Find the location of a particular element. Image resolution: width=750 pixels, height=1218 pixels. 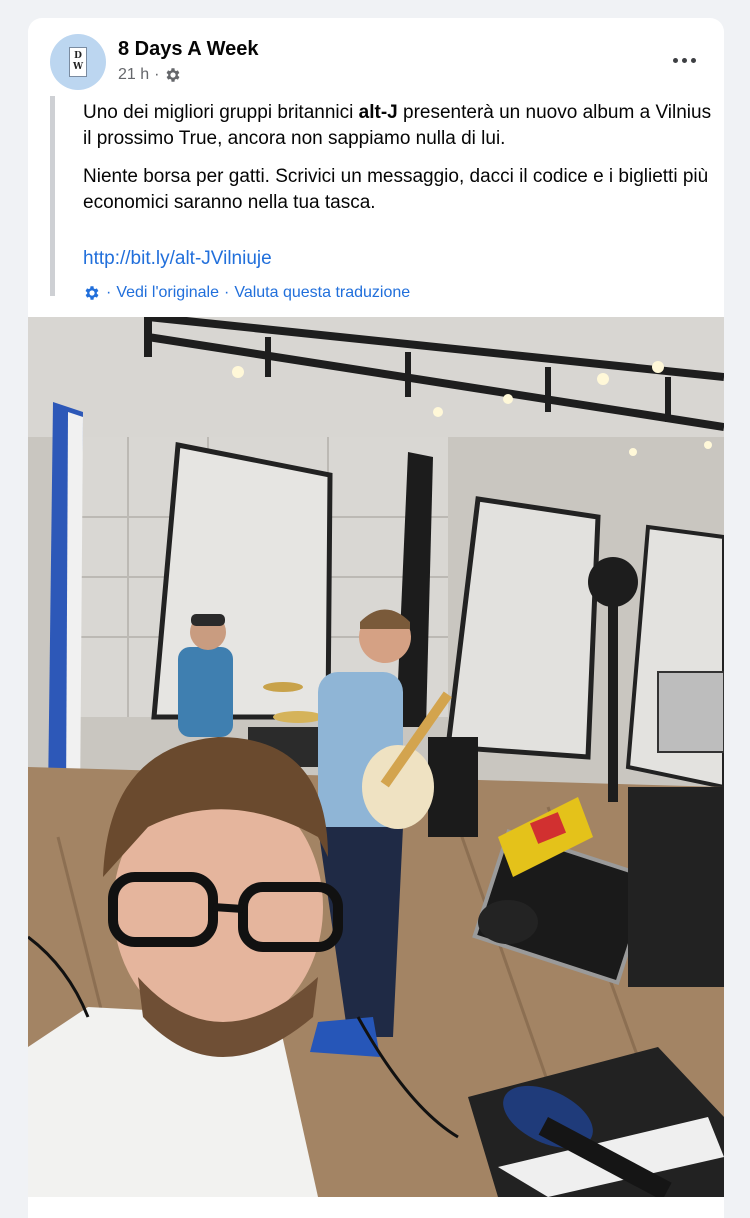

post-link: http://bit.ly/alt-JVilniuje is located at coordinates (177, 259).